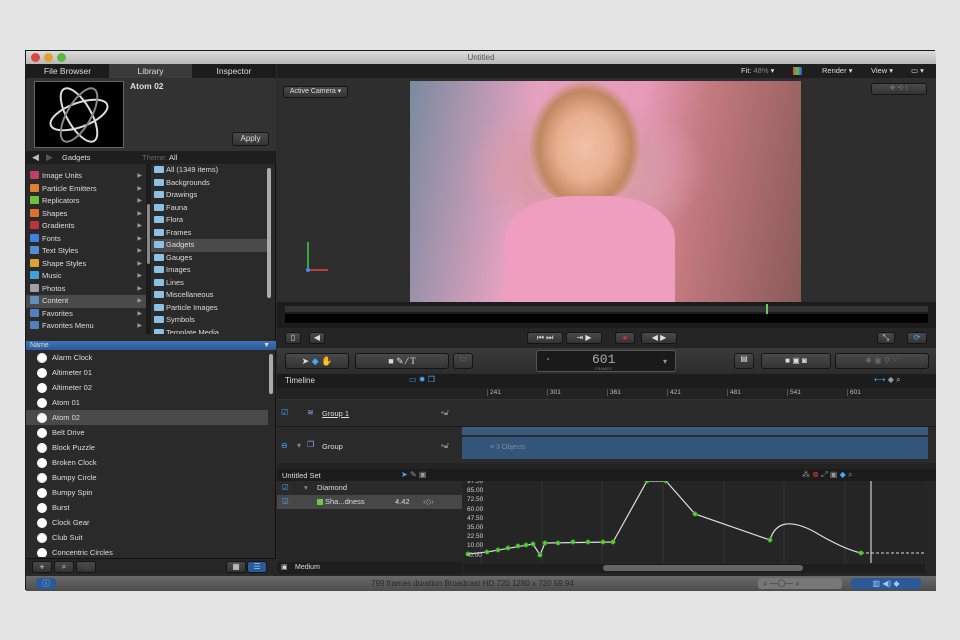 This screenshot has height=640, width=960. I want to click on fullscreen-icon: ⤡, so click(886, 338).